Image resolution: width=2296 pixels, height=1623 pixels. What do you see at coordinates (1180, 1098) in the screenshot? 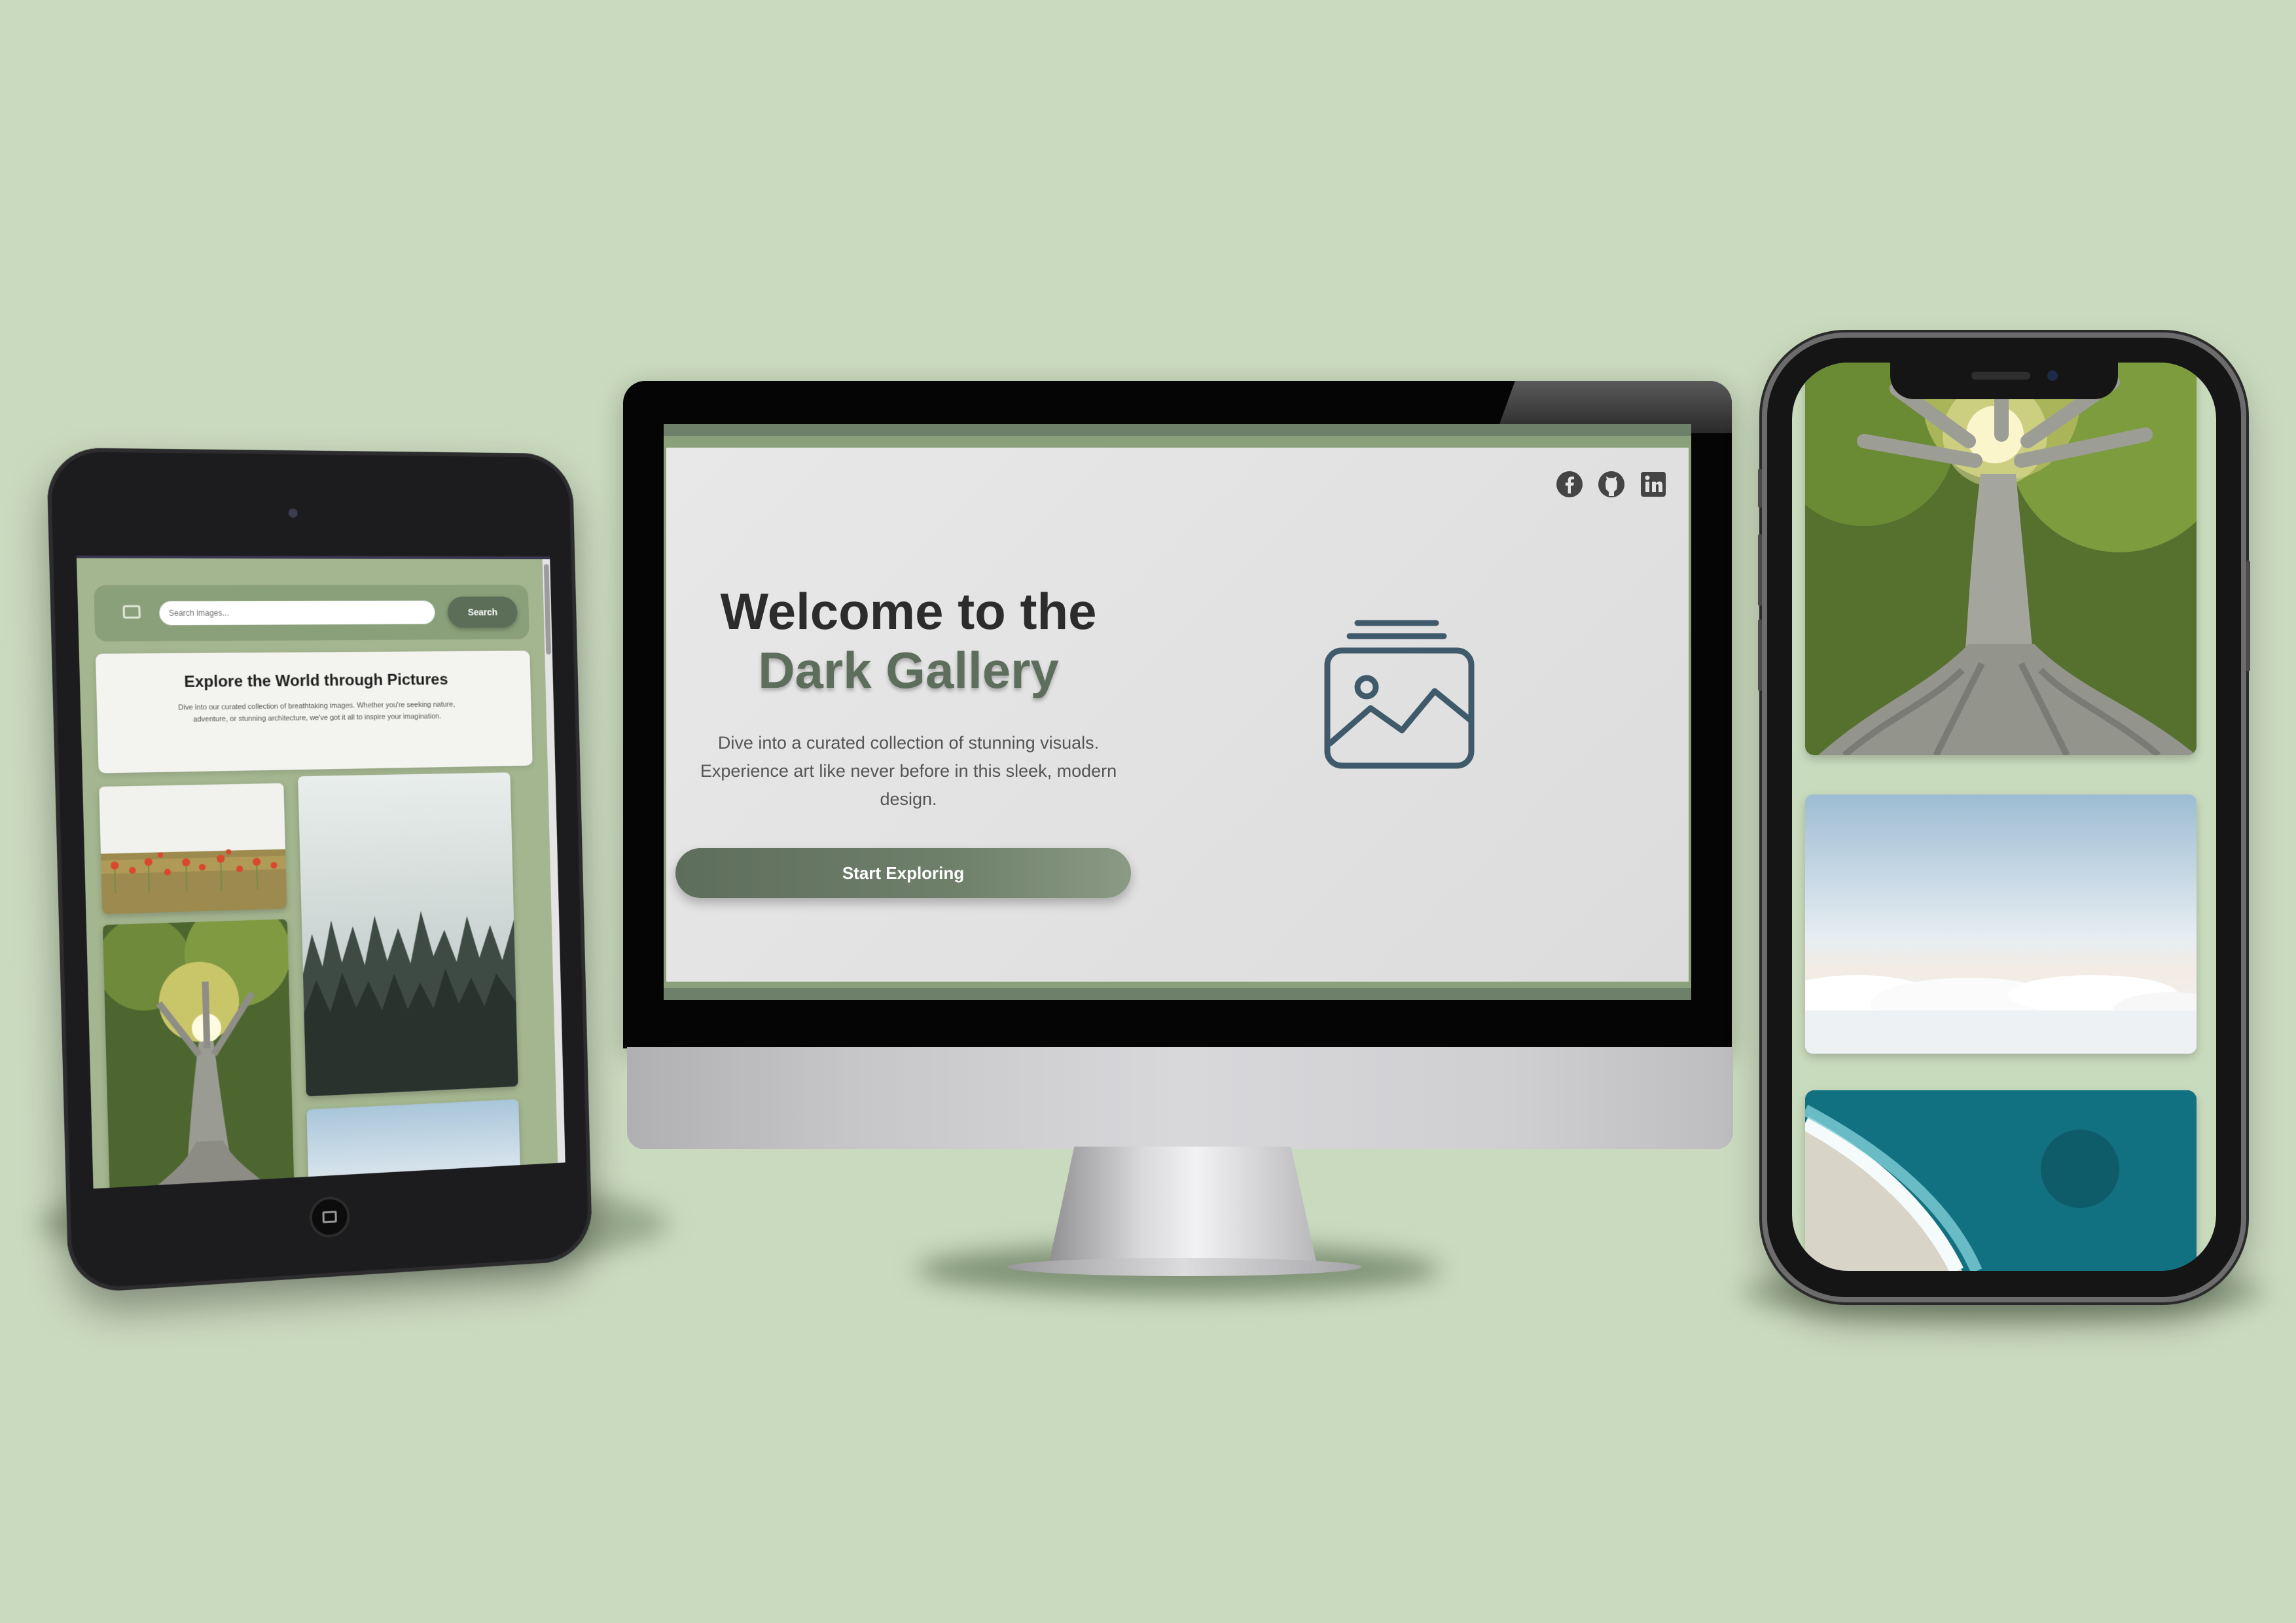
I see `monitor-chin` at bounding box center [1180, 1098].